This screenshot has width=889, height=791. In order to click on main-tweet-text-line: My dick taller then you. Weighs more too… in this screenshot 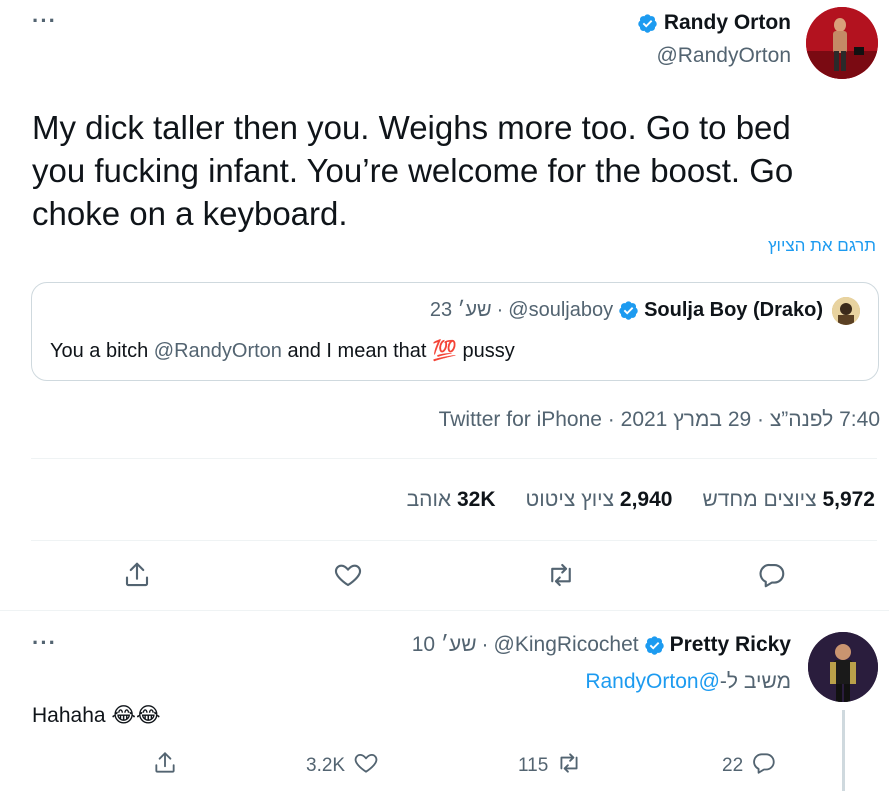, I will do `click(411, 127)`.